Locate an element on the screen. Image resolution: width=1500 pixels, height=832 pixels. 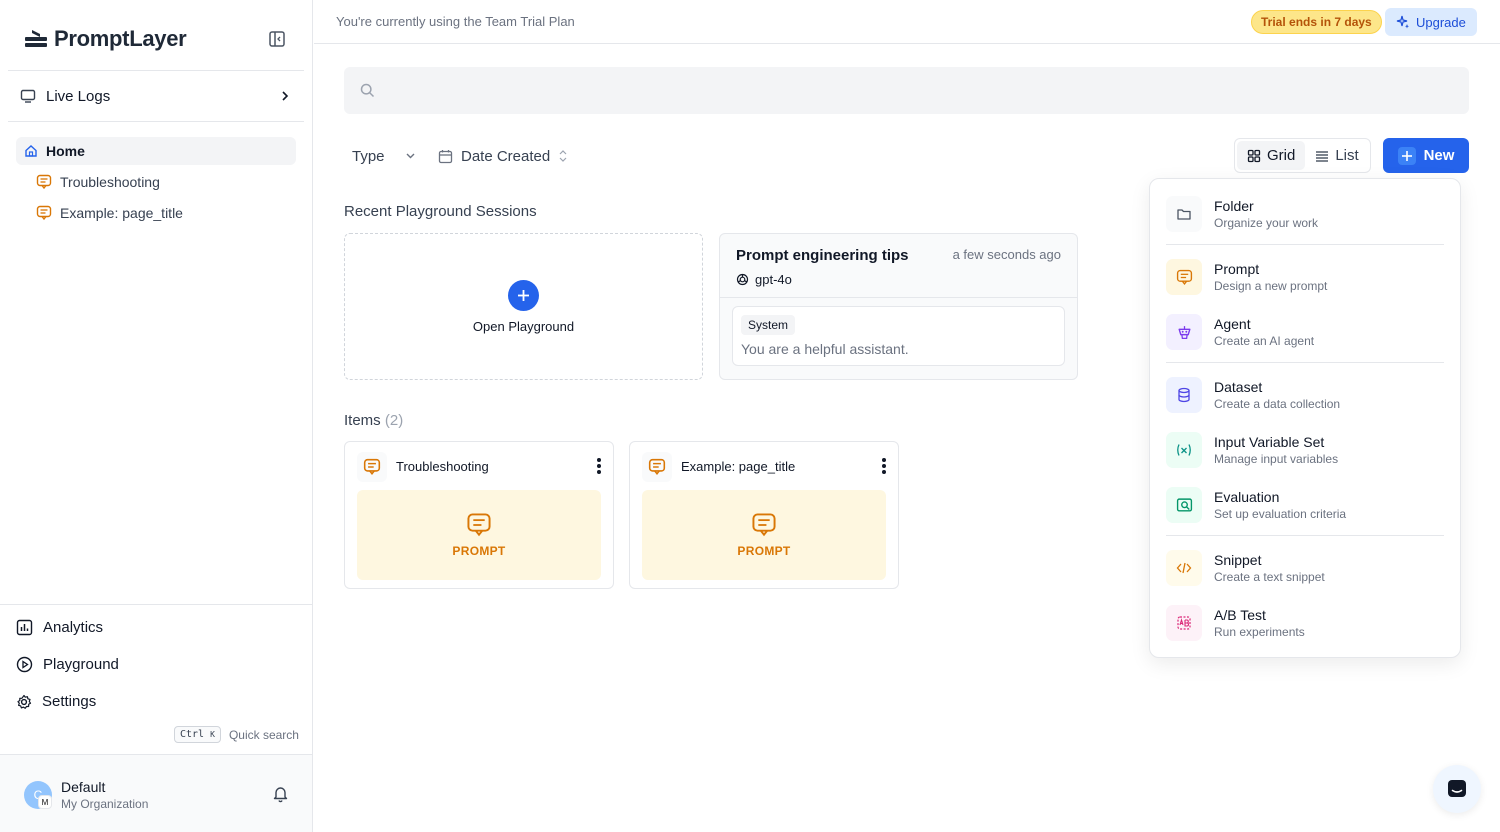
items-heading: Items (2) is located at coordinates (373, 420).